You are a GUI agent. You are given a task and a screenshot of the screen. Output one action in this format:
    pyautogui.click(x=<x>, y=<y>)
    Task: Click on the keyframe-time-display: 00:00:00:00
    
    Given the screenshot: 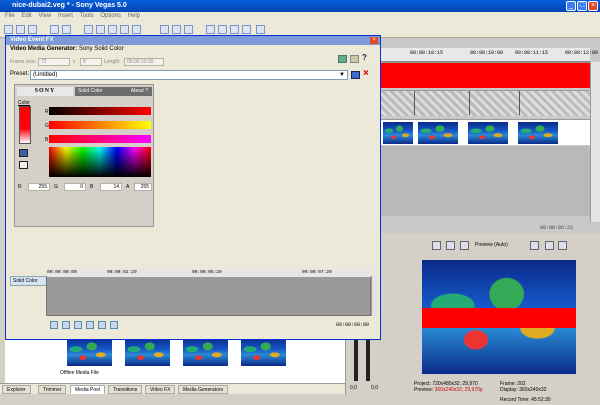 What is the action you would take?
    pyautogui.click(x=353, y=325)
    